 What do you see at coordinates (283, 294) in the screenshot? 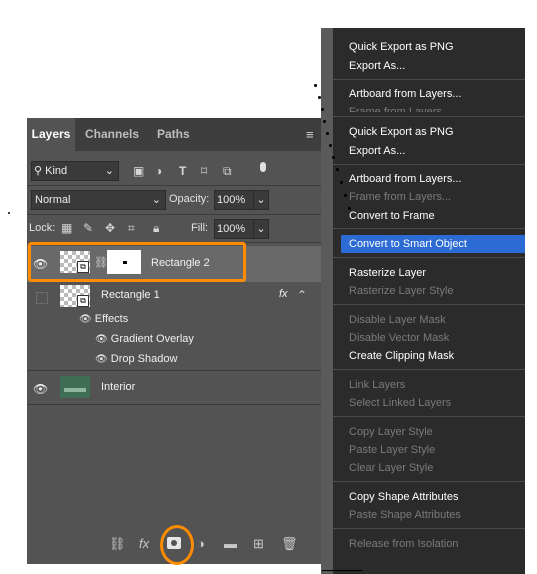
I see `fx-label: fx` at bounding box center [283, 294].